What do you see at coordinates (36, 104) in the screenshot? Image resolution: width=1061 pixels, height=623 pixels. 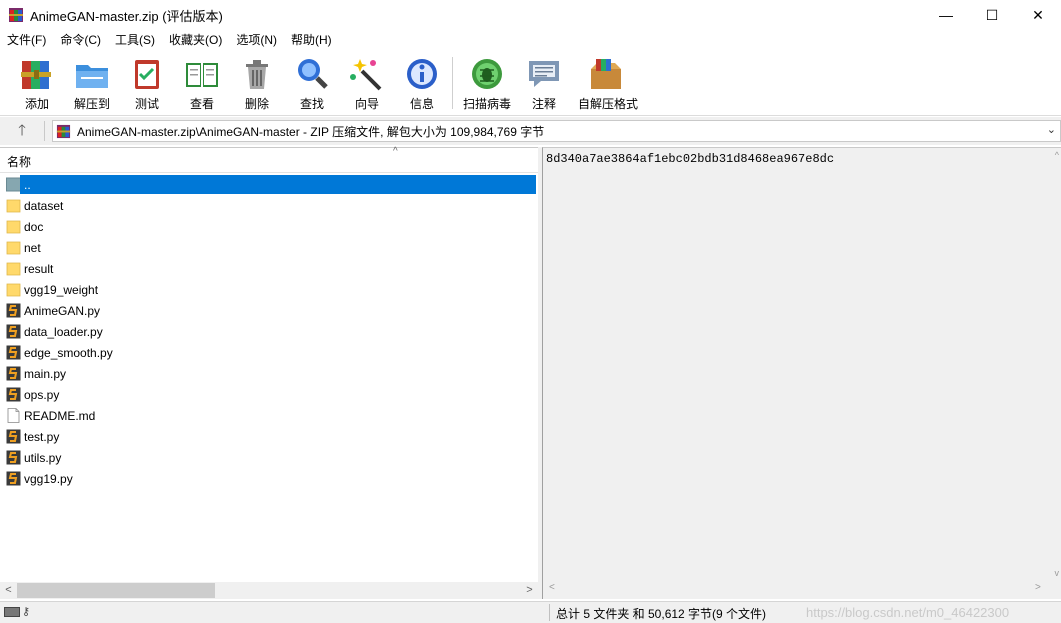 I see `add-label: 添加` at bounding box center [36, 104].